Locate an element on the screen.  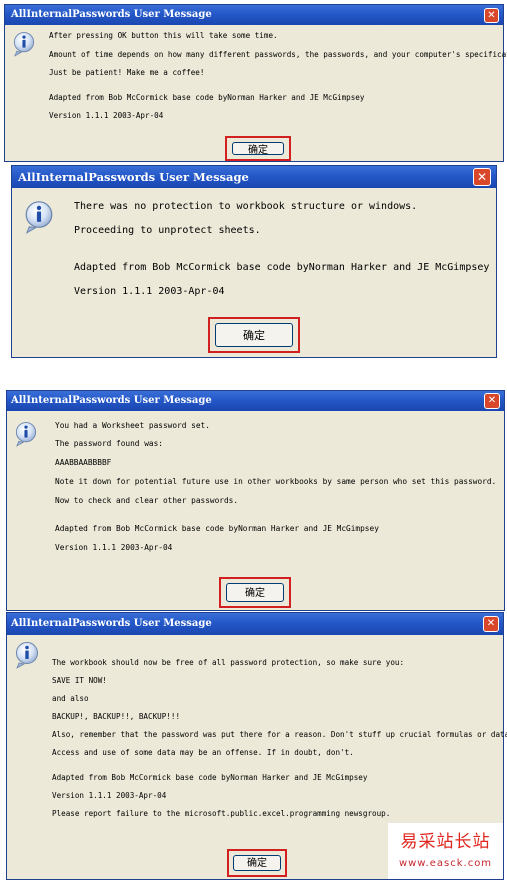
message-line: BACKUP!, BACKUP!!, BACKUP!!! is located at coordinates (116, 716).